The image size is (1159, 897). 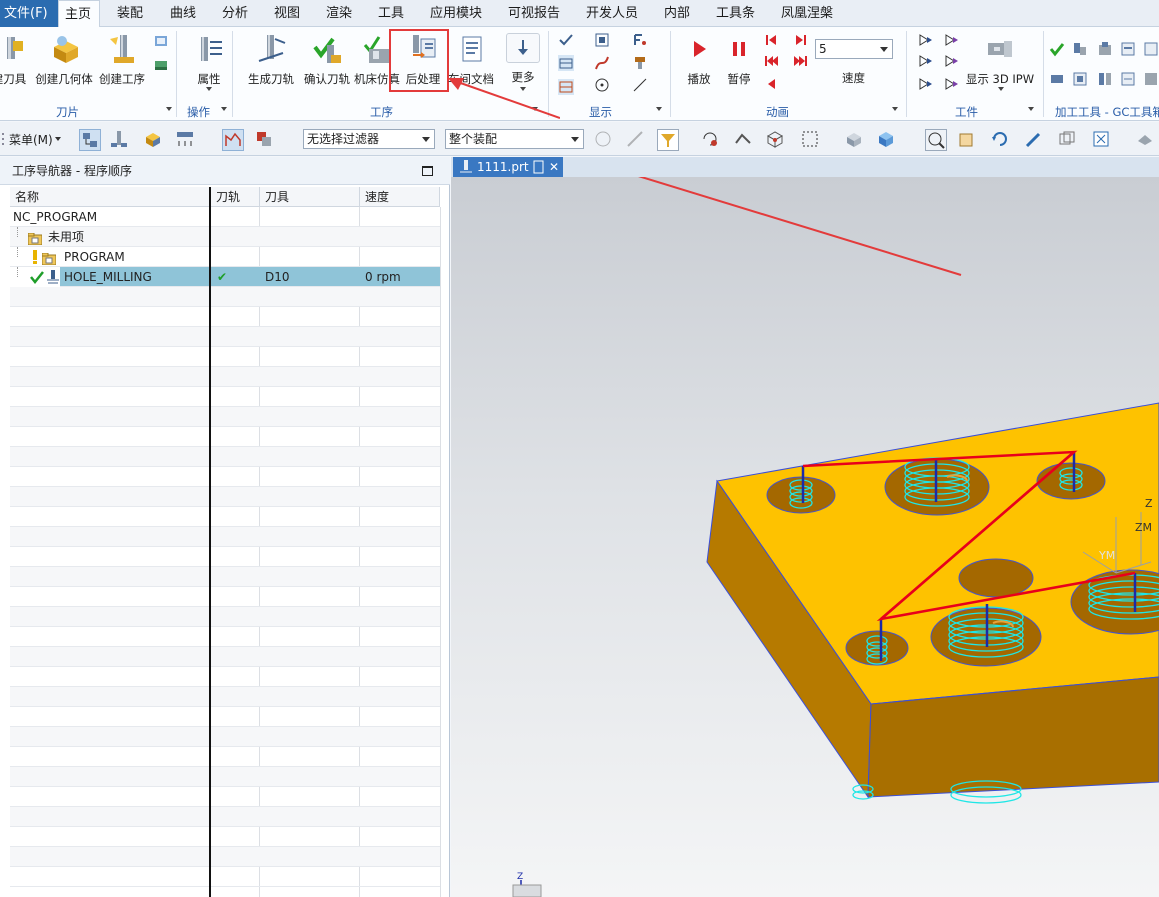 I want to click on zoom-icon, so click(x=936, y=140).